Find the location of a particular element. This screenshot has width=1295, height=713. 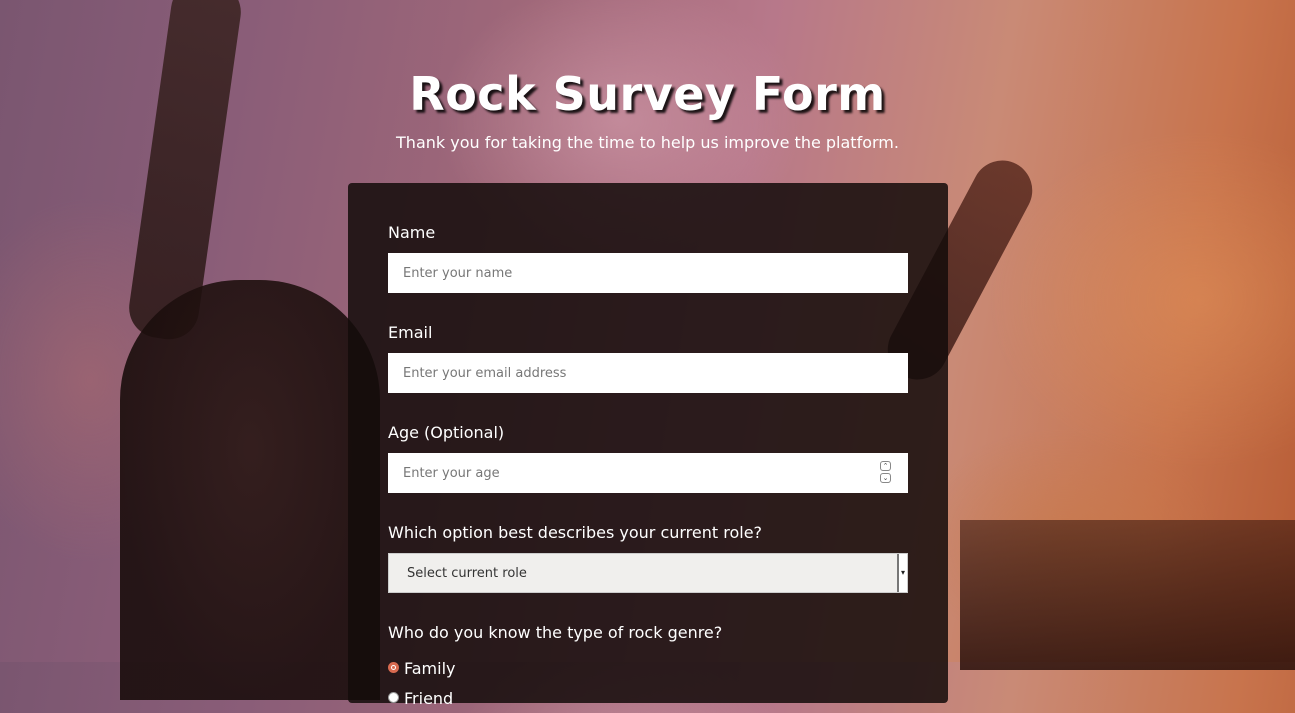

name-label: Name is located at coordinates (412, 232).